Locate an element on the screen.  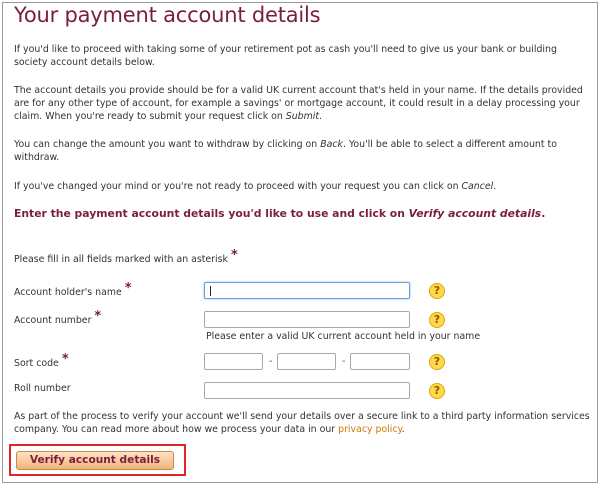
privacy-policy-link: privacy policy is located at coordinates (370, 429).